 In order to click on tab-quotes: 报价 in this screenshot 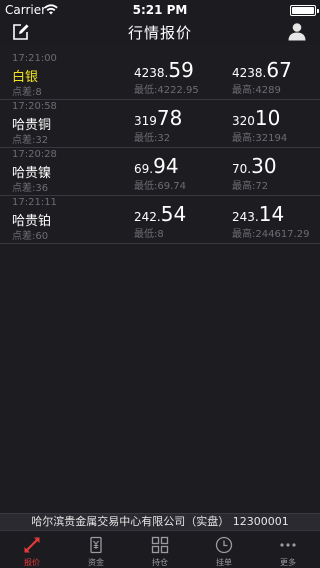, I will do `click(32, 549)`.